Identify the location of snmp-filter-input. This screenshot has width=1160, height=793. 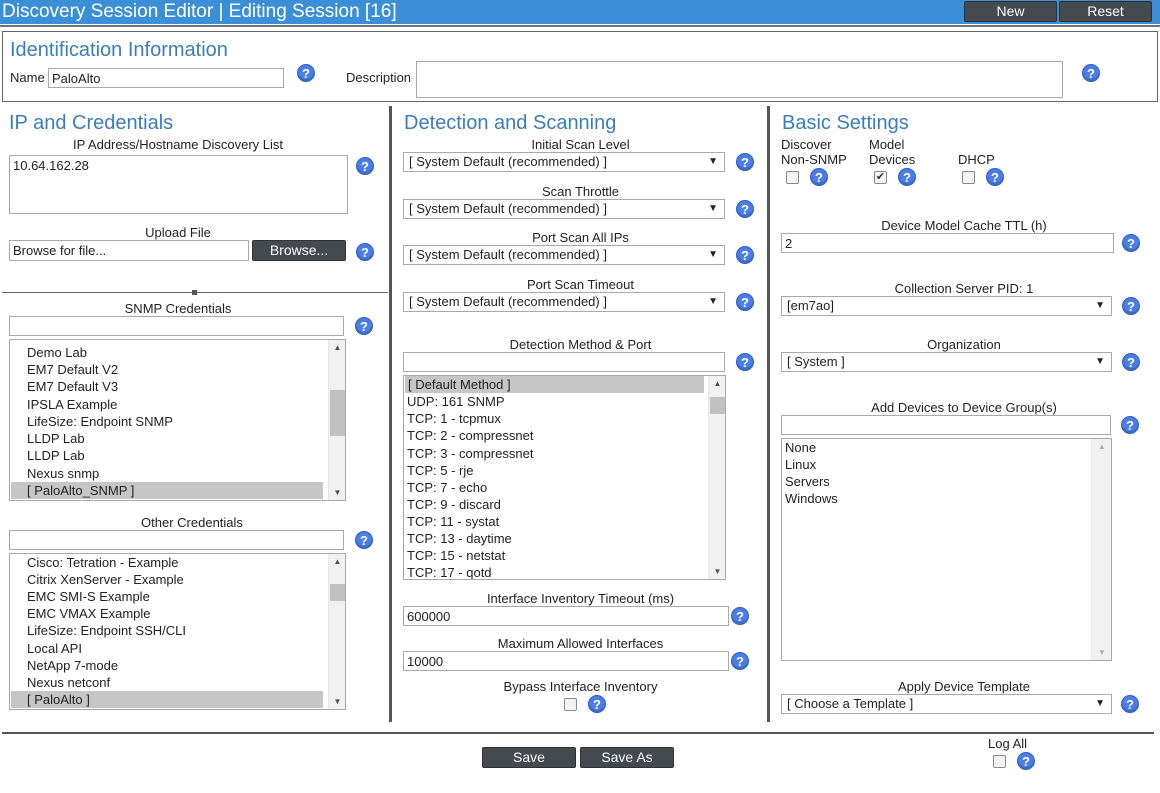
(176, 326).